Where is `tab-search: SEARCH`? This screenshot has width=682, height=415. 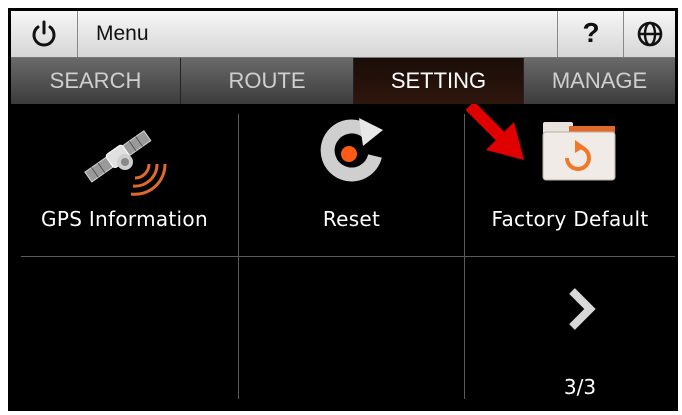 tab-search: SEARCH is located at coordinates (96, 81).